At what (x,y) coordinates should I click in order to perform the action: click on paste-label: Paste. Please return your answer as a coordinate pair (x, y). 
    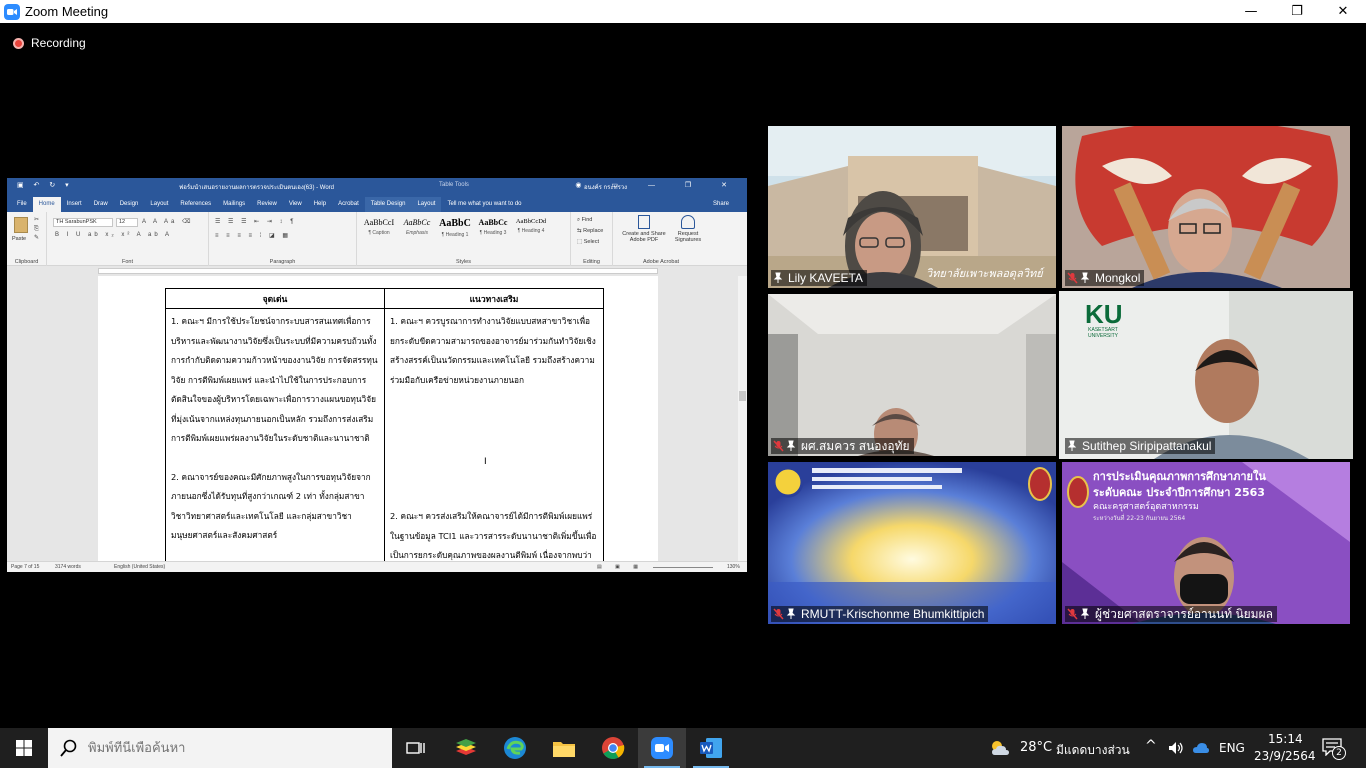
    Looking at the image, I should click on (19, 239).